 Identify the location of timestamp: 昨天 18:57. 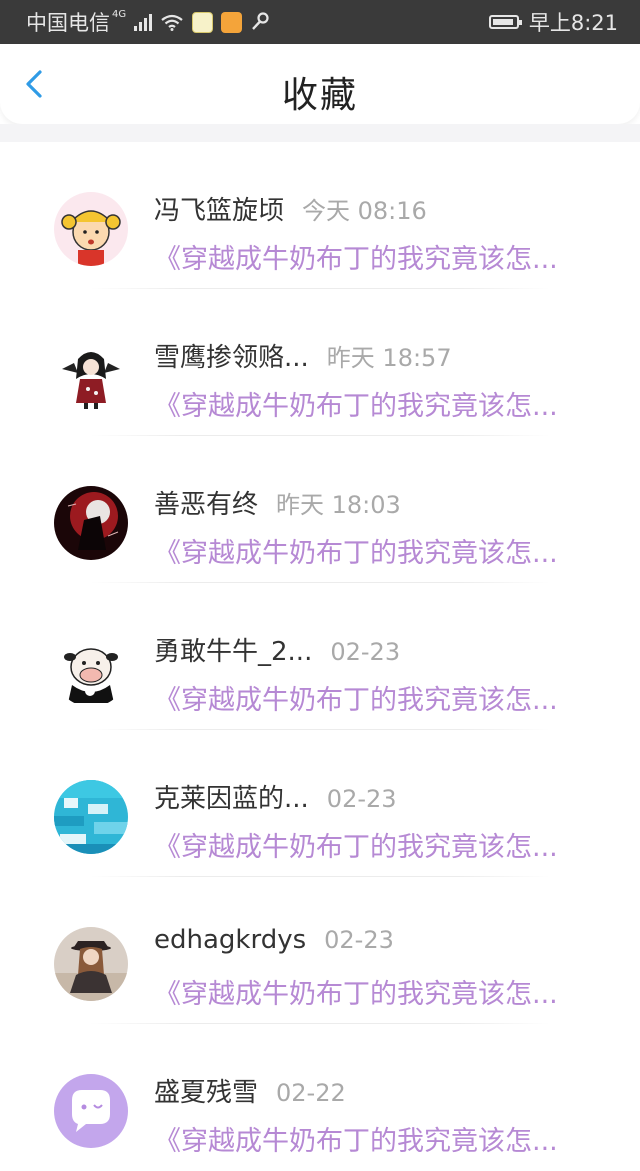
(389, 358).